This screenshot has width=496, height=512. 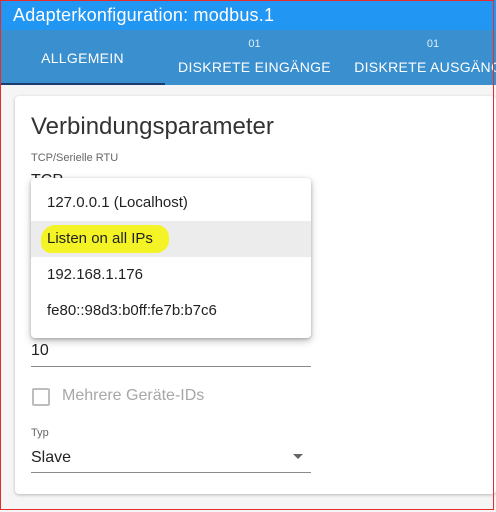 I want to click on menu-item-ipv6: fe80::98d3:b0ff:fe7b:b7c6, so click(x=171, y=311).